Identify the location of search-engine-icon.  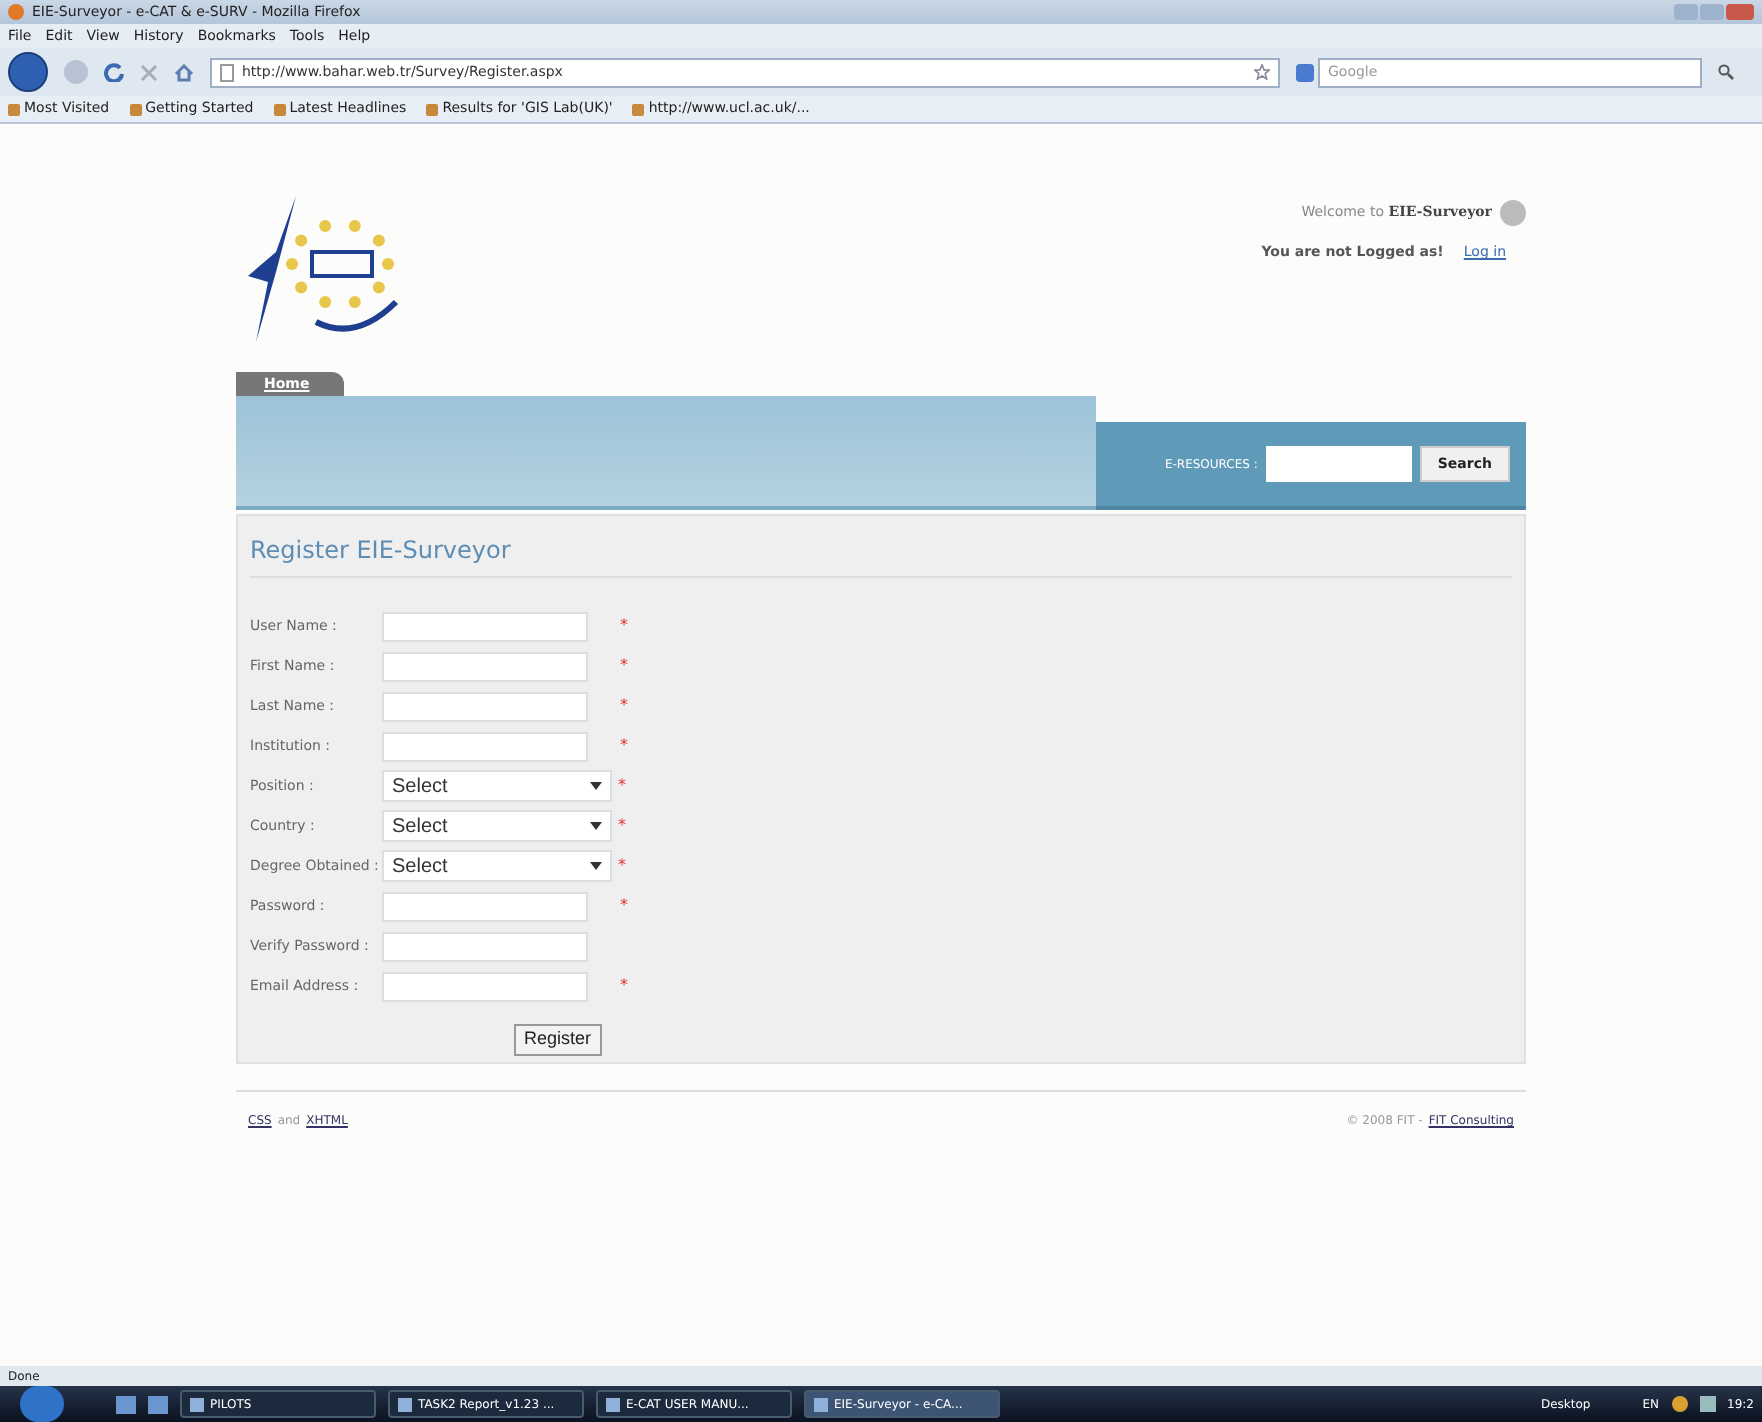
(1305, 72).